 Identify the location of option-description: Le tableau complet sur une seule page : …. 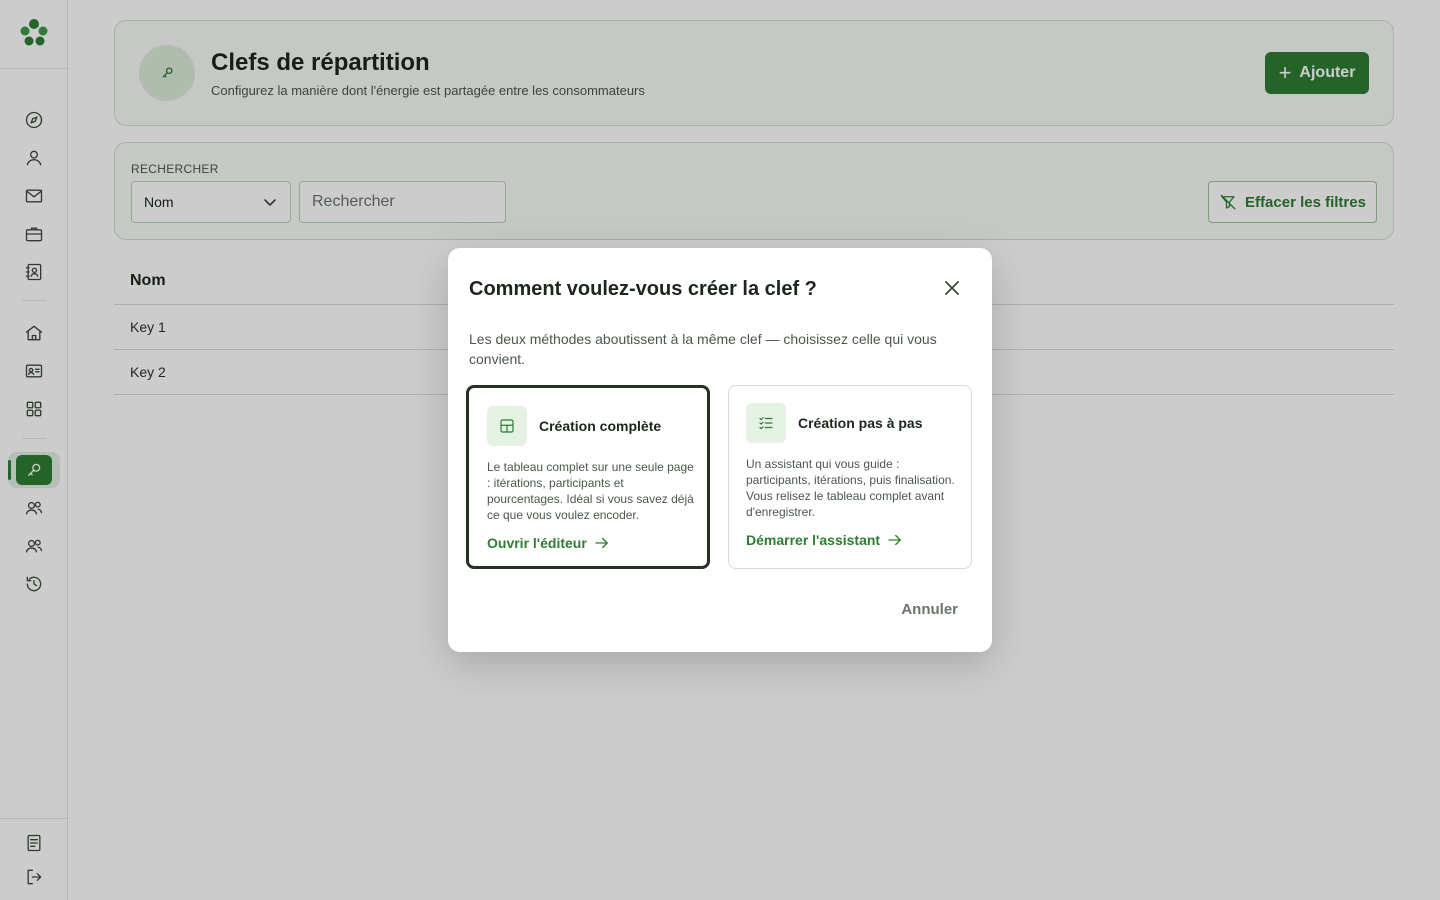
(590, 491).